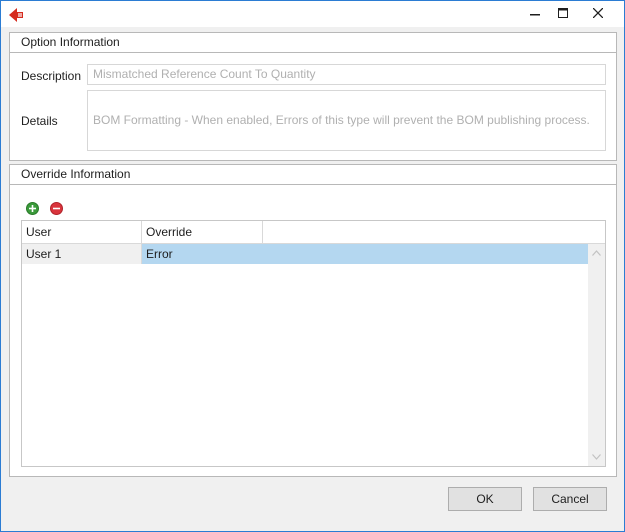  What do you see at coordinates (51, 76) in the screenshot?
I see `description-label: Description` at bounding box center [51, 76].